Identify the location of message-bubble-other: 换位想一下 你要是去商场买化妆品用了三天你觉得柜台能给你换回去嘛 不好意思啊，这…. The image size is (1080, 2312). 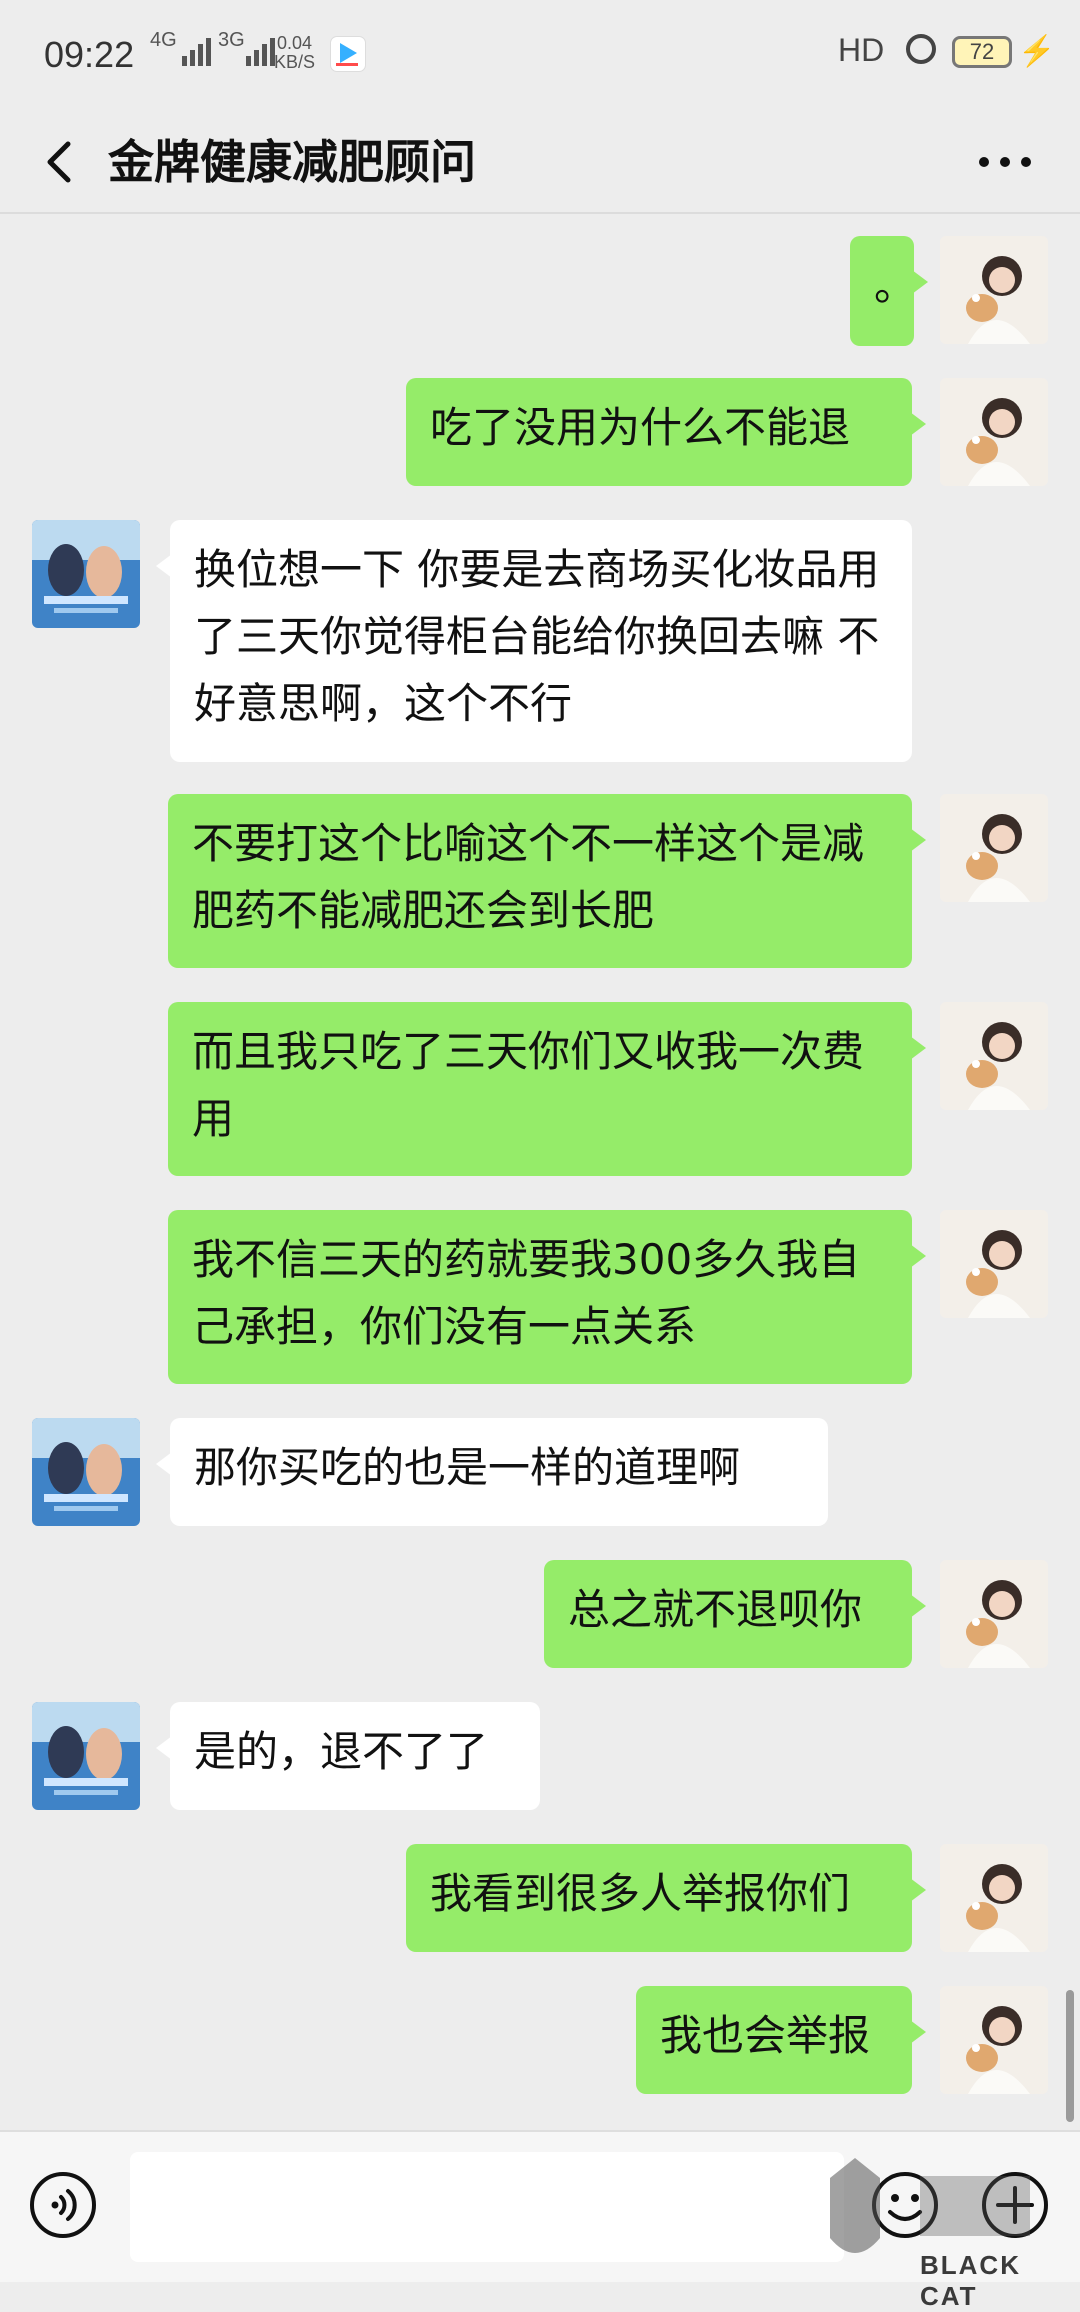
(534, 641).